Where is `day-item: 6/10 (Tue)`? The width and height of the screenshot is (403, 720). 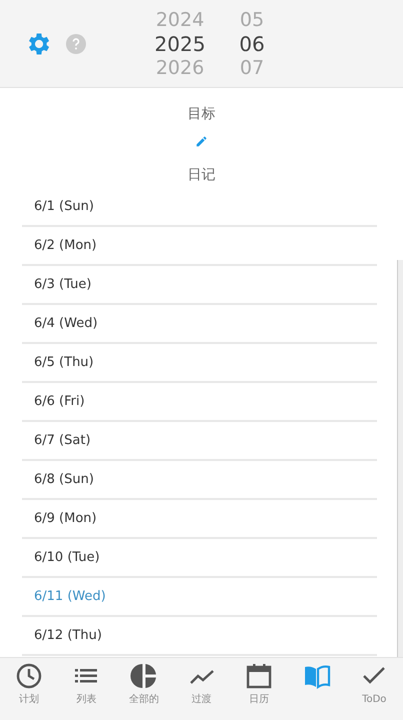 day-item: 6/10 (Tue) is located at coordinates (61, 558).